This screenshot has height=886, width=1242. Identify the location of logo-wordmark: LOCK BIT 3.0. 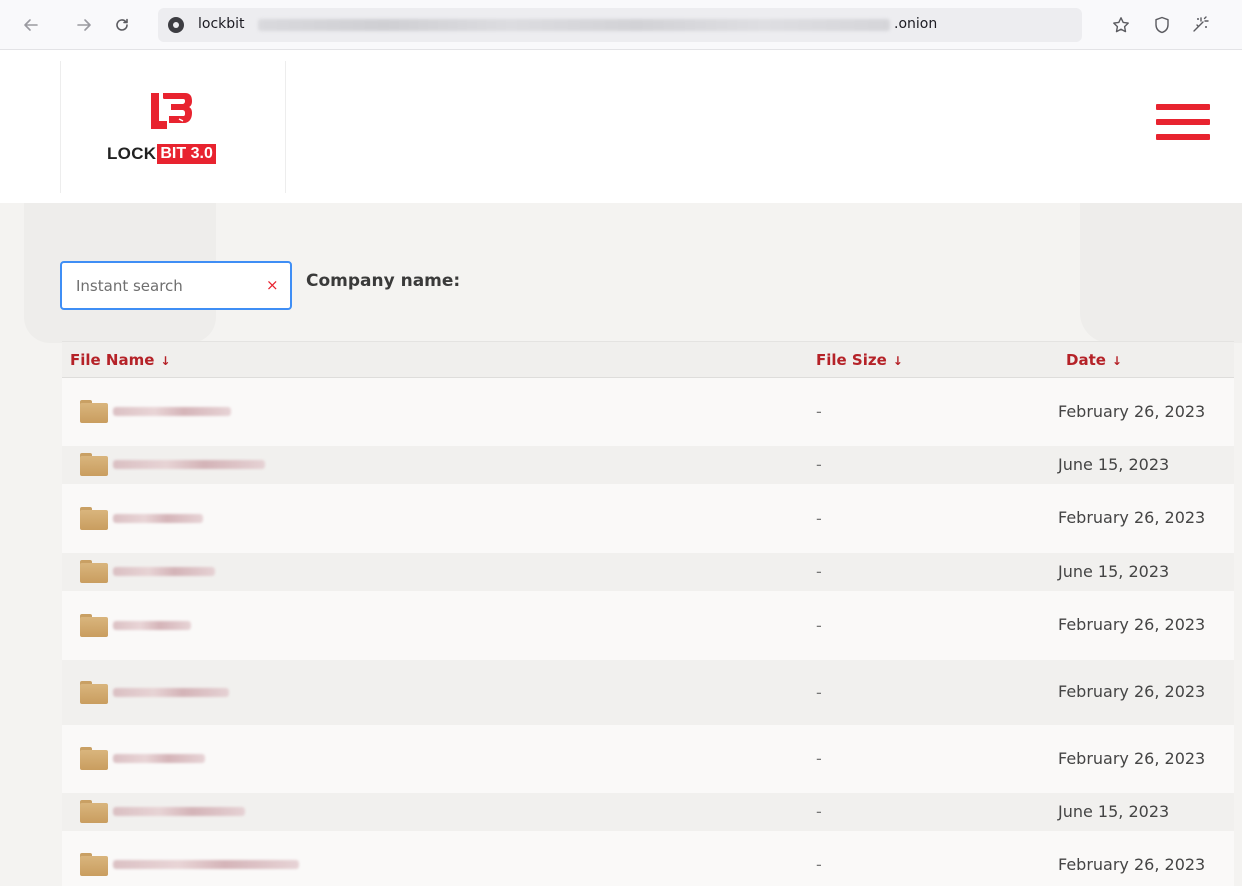
(161, 154).